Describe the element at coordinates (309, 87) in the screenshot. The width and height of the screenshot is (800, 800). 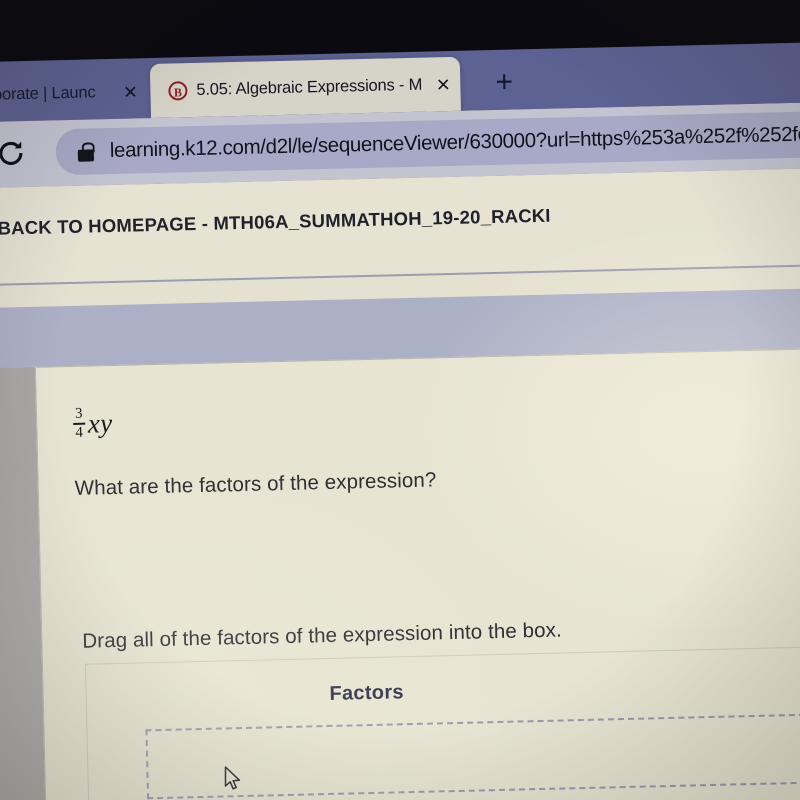
I see `tab-title: 5.05: Algebraic Expressions - M` at that location.